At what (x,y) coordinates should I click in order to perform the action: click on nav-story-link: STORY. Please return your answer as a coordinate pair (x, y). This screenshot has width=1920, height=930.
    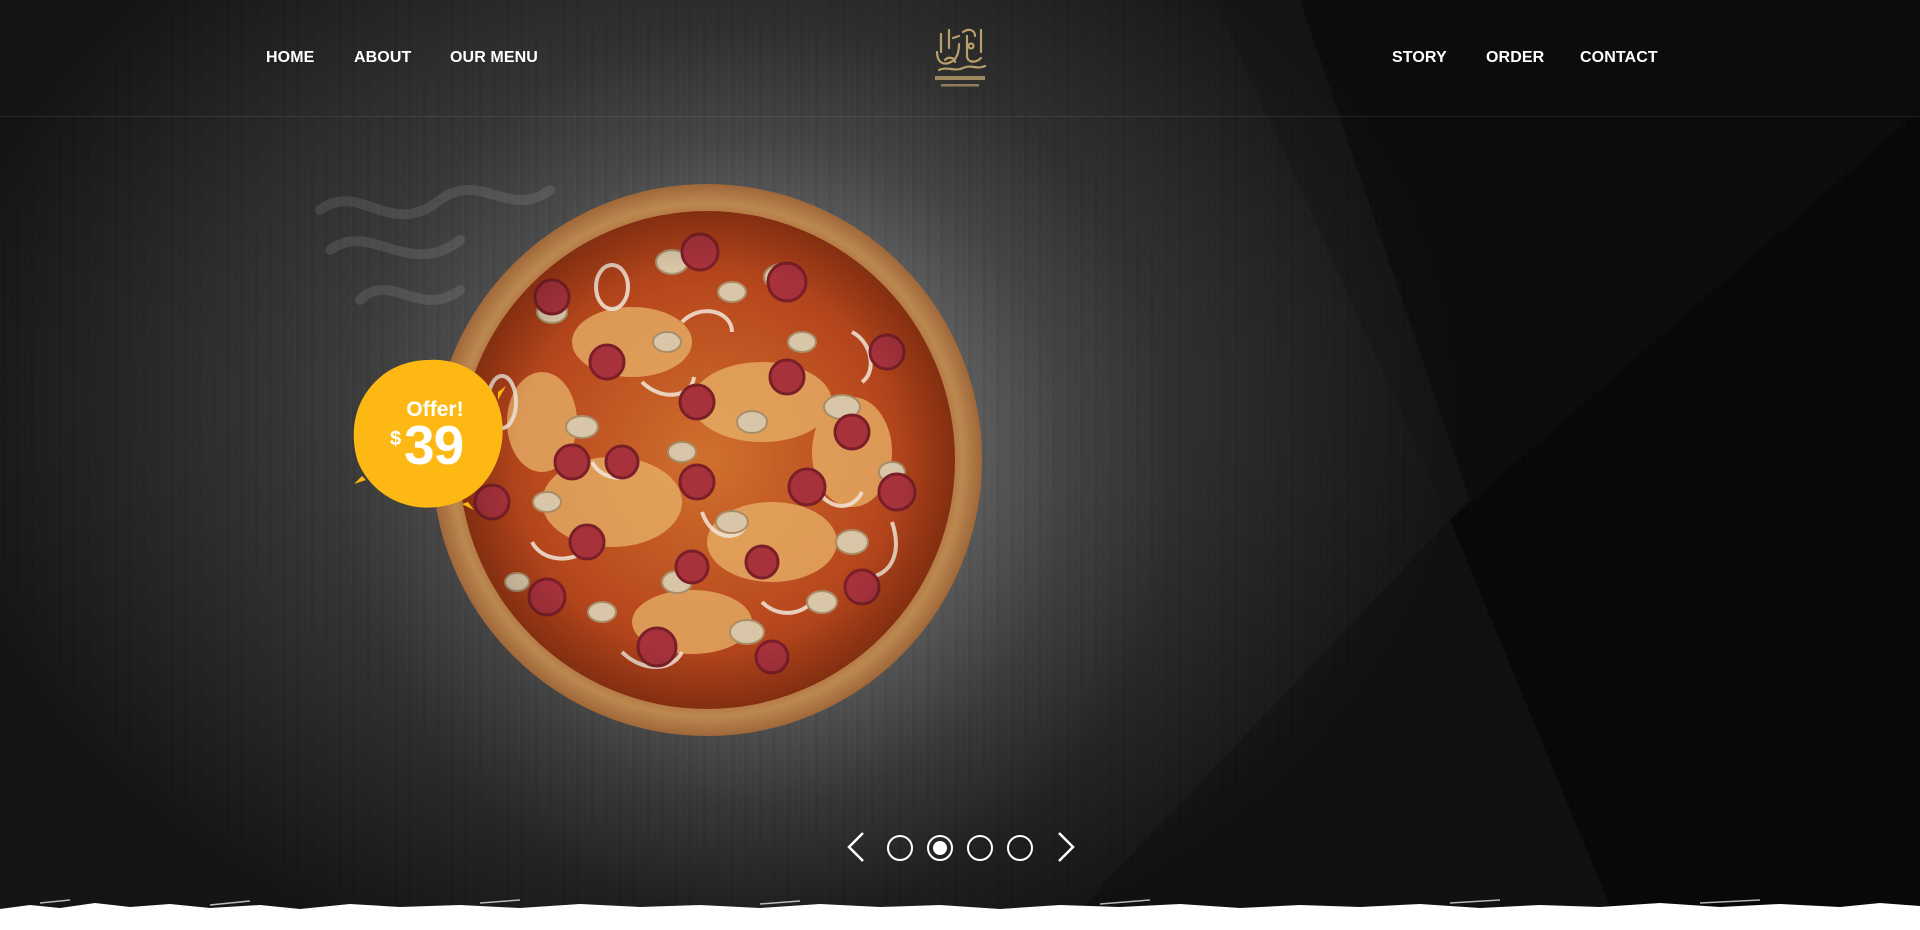
    Looking at the image, I should click on (1419, 58).